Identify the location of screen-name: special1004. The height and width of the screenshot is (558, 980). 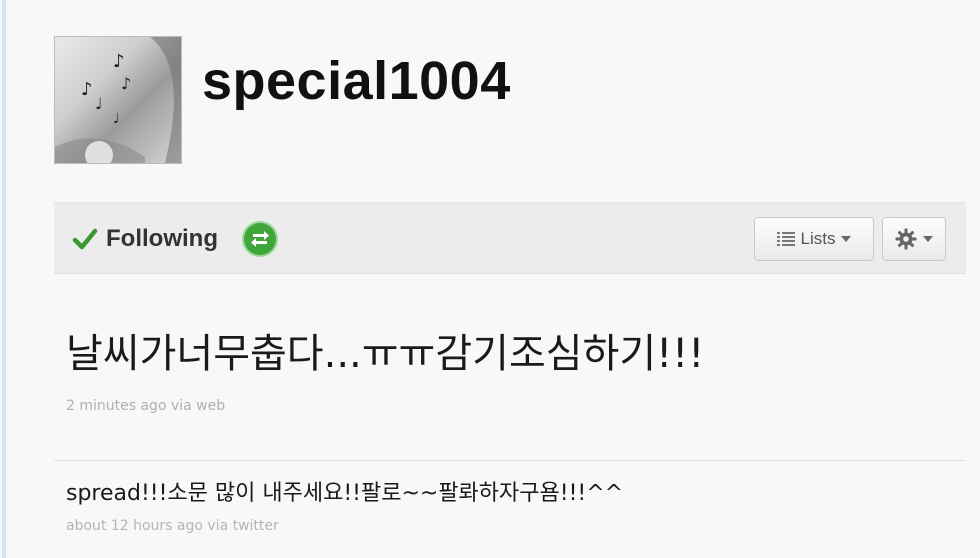
(356, 81).